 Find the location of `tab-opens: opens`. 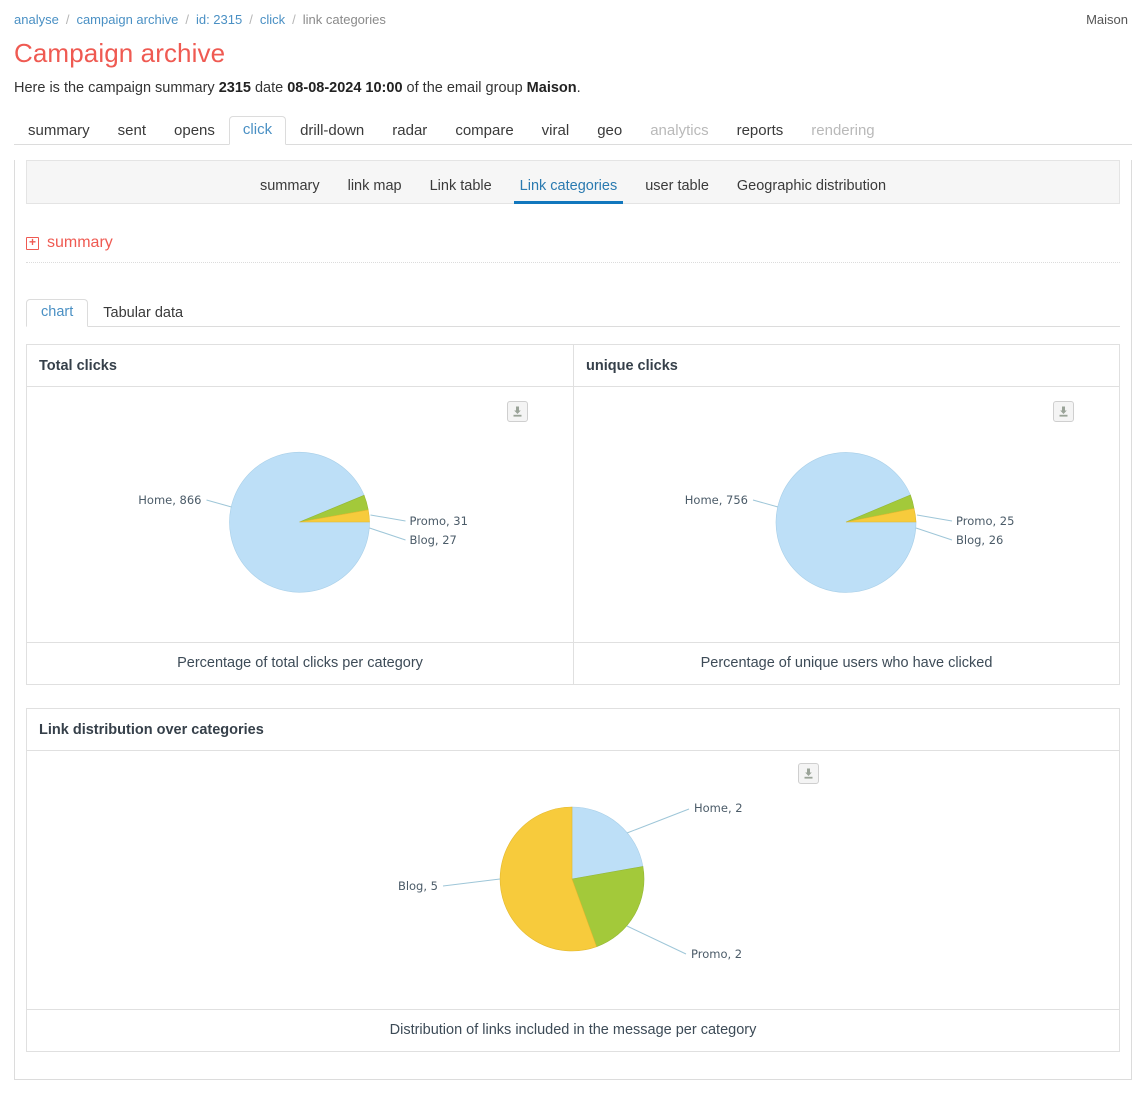

tab-opens: opens is located at coordinates (194, 131).